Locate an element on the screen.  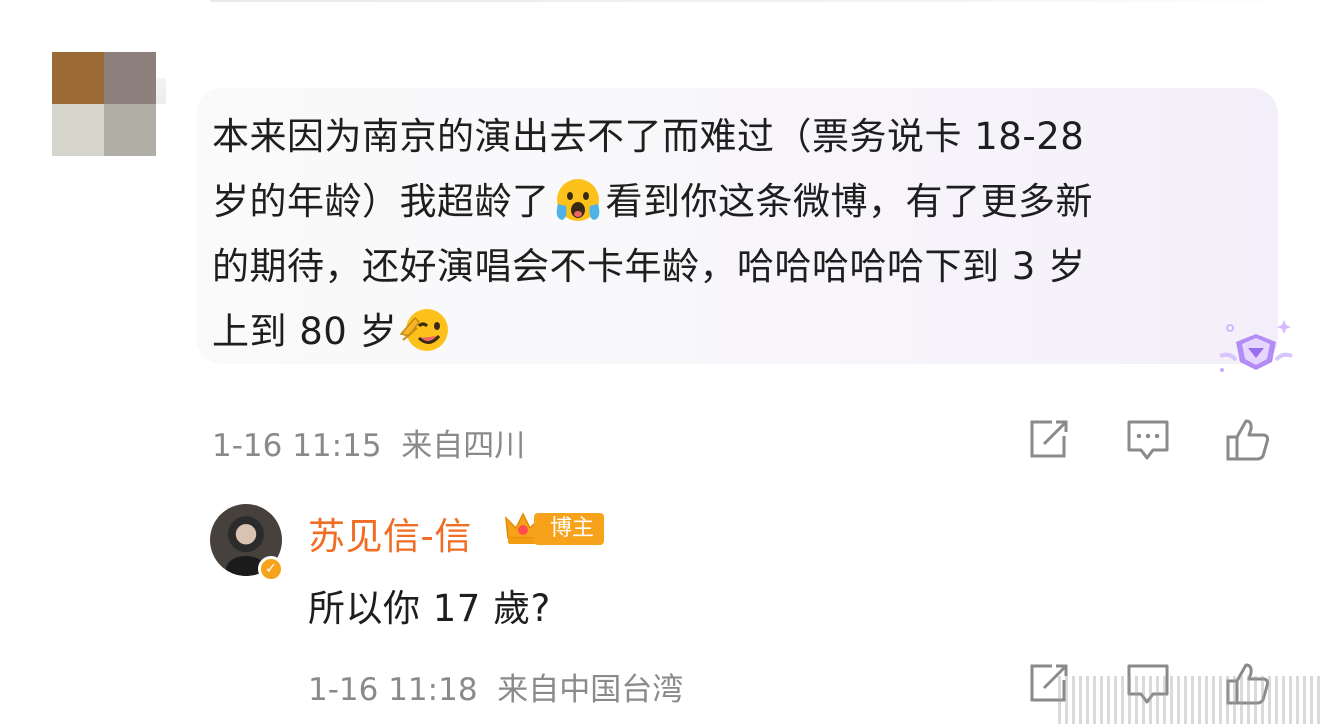
blogger-badge: 博主 is located at coordinates (553, 529).